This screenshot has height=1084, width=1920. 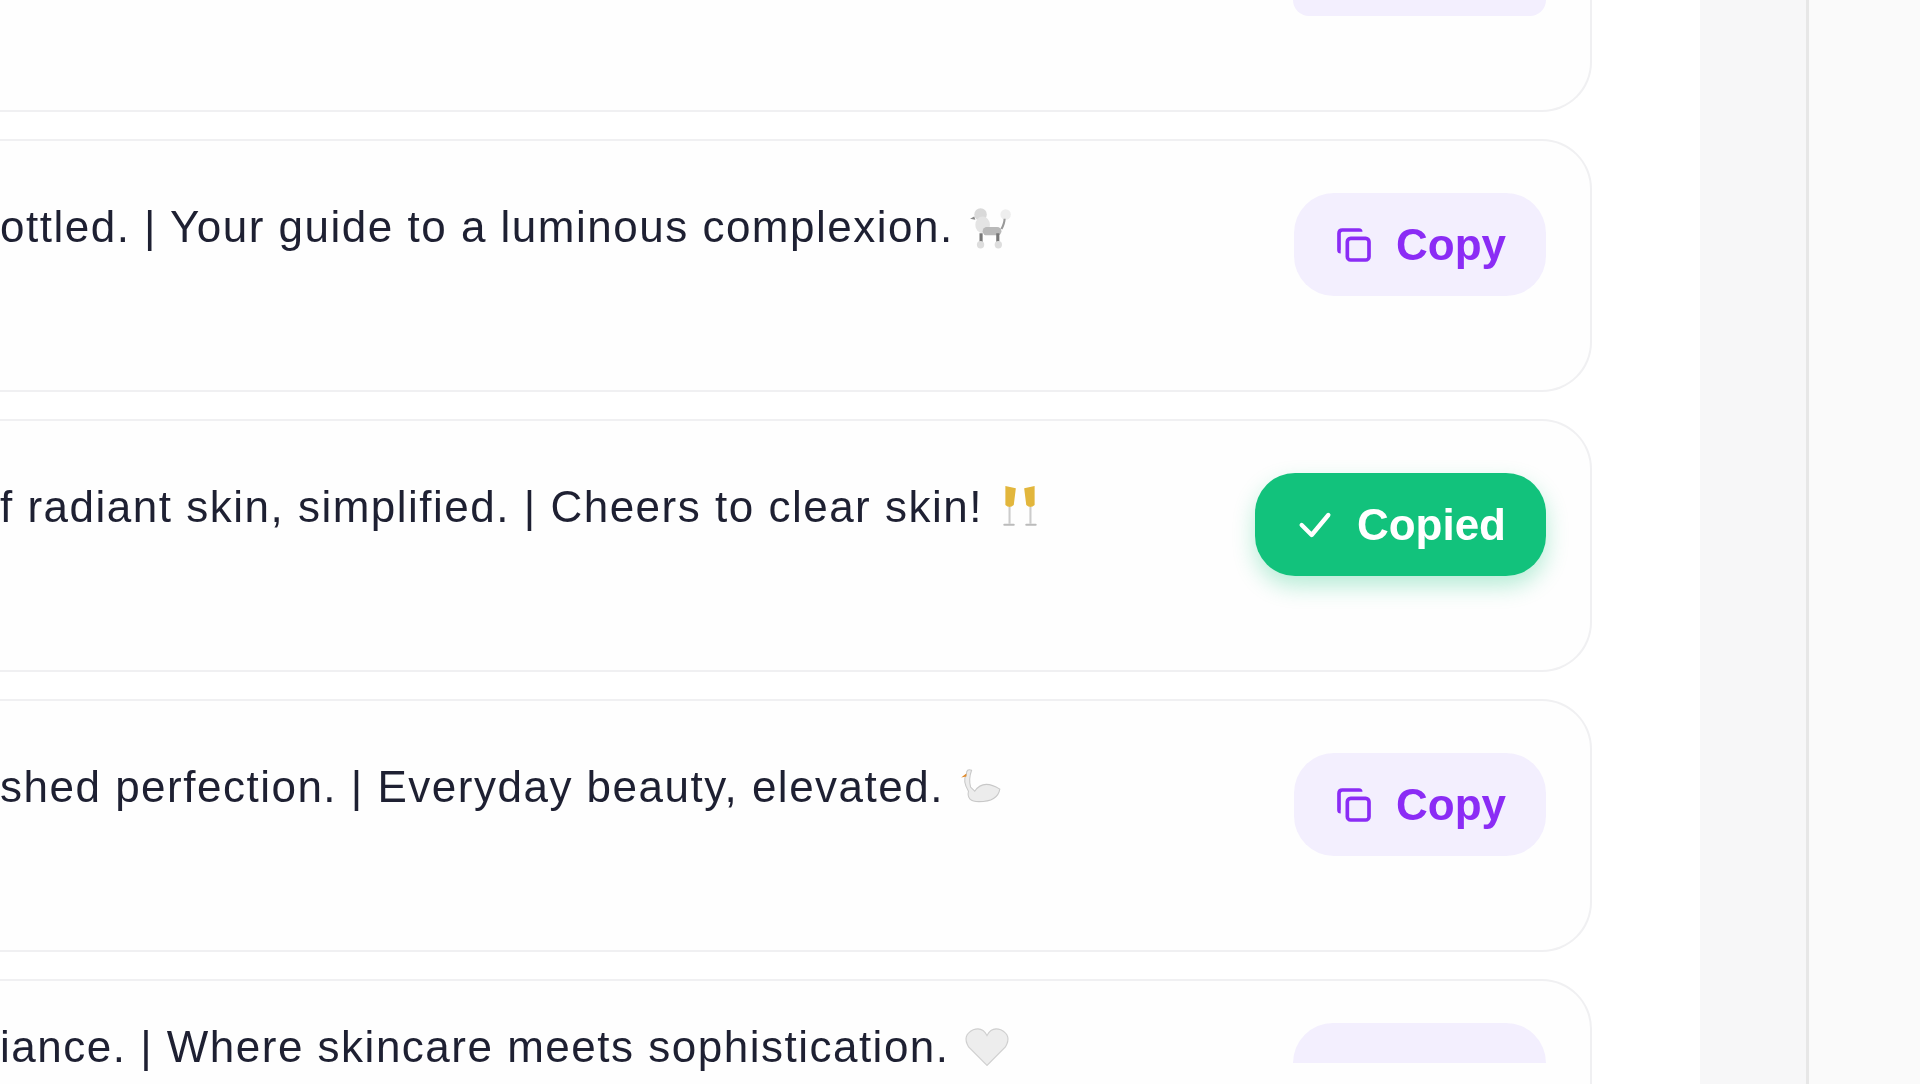 What do you see at coordinates (475, 1047) in the screenshot?
I see `caption-text: iance. | Where skincare meets sophistication.` at bounding box center [475, 1047].